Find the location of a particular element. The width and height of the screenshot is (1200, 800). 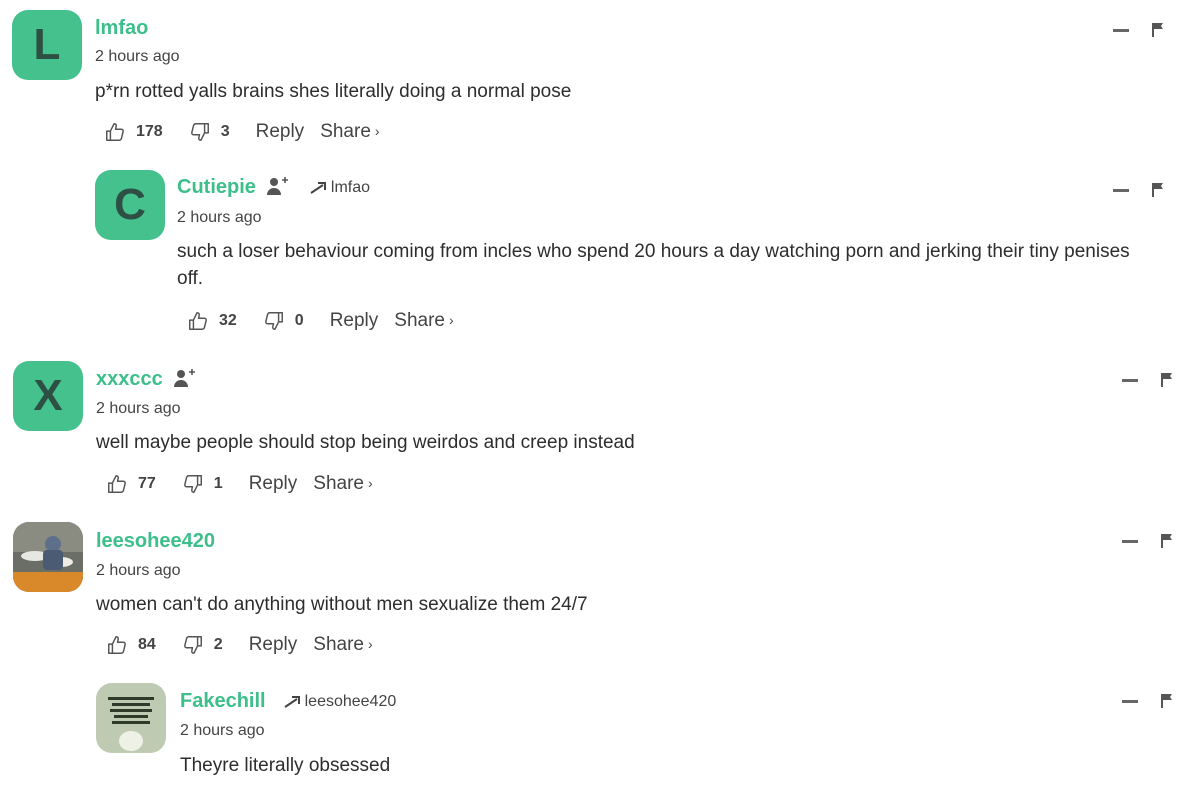

comment-header: xxxccc is located at coordinates (147, 379).